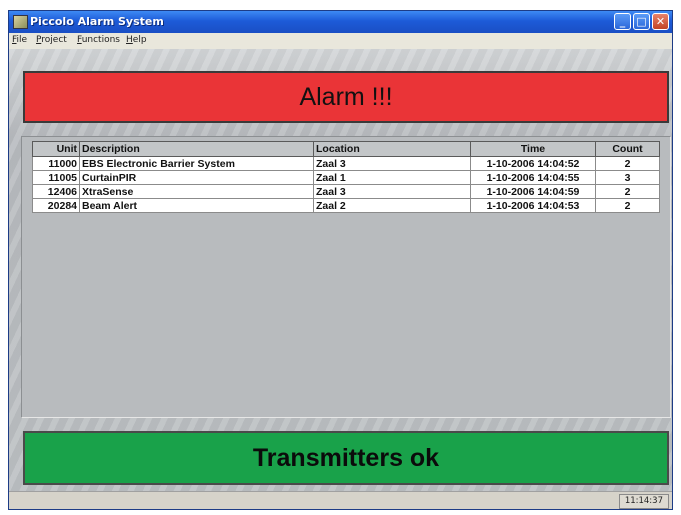 The height and width of the screenshot is (515, 681). I want to click on window-title: Piccolo Alarm System, so click(97, 21).